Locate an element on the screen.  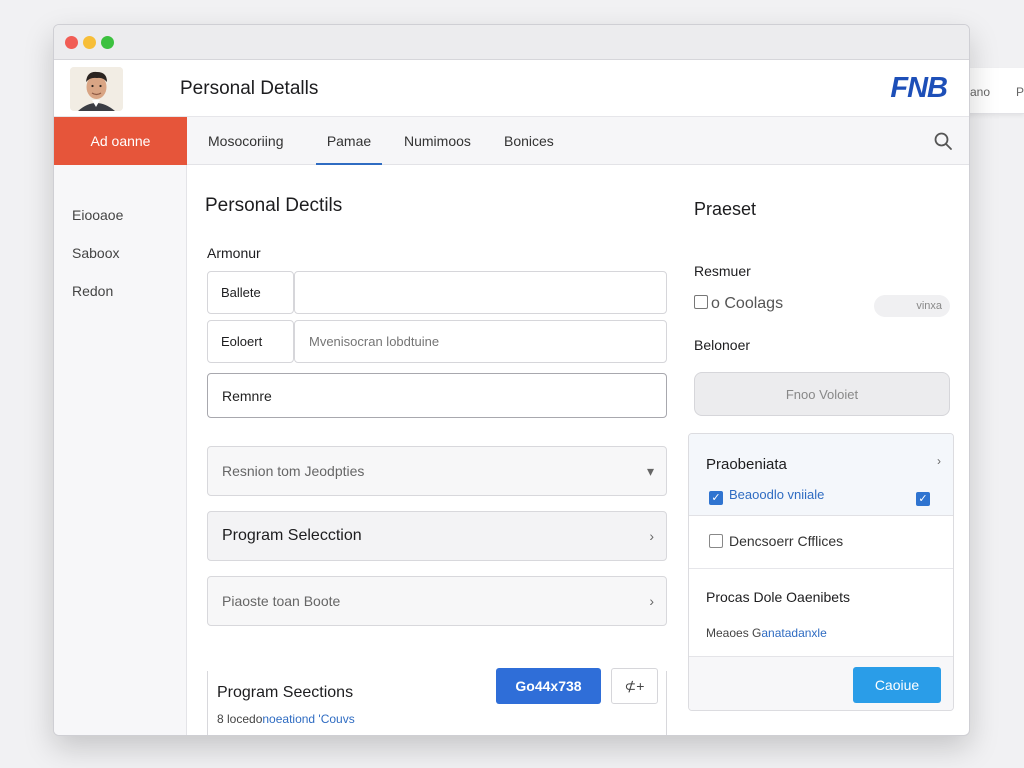
panel-link-line: Meaoes Ganatadanxle is located at coordinates (766, 633).